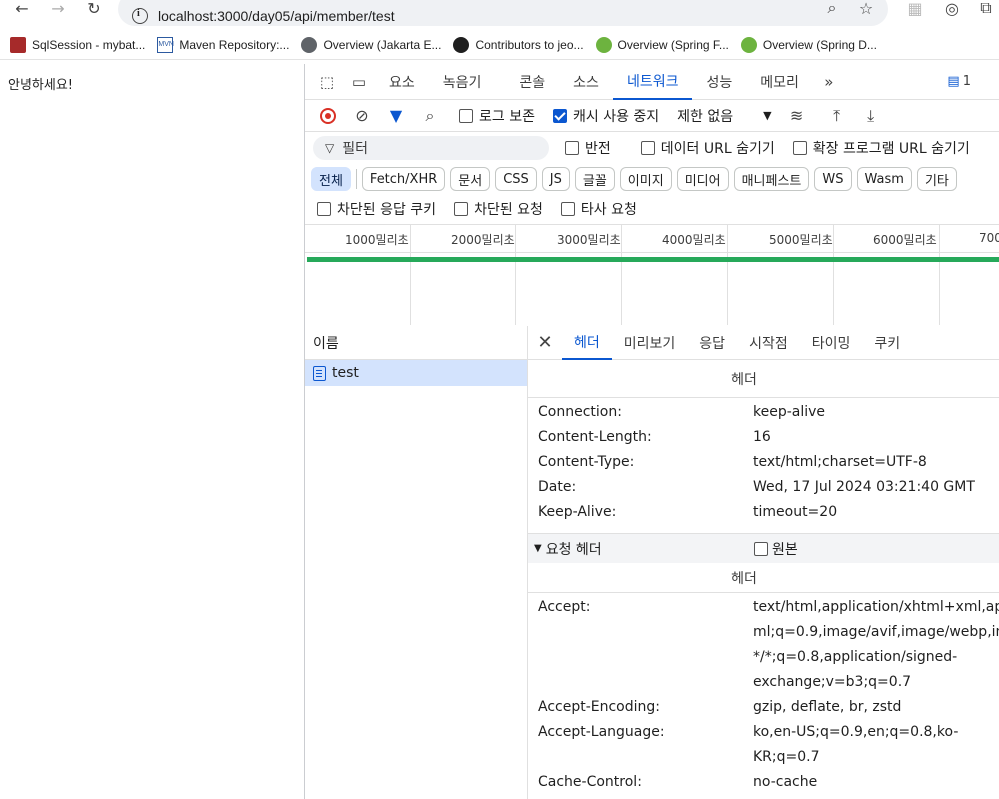 The height and width of the screenshot is (799, 999). Describe the element at coordinates (94, 9) in the screenshot. I see `reload-icon: ↻` at that location.